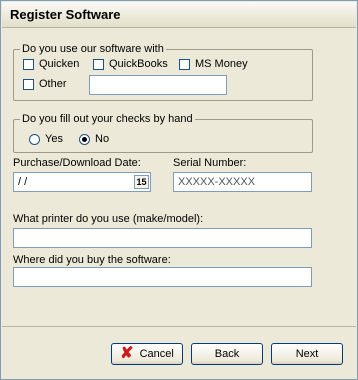 The image size is (358, 380). I want to click on calendar-icon: 15, so click(141, 182).